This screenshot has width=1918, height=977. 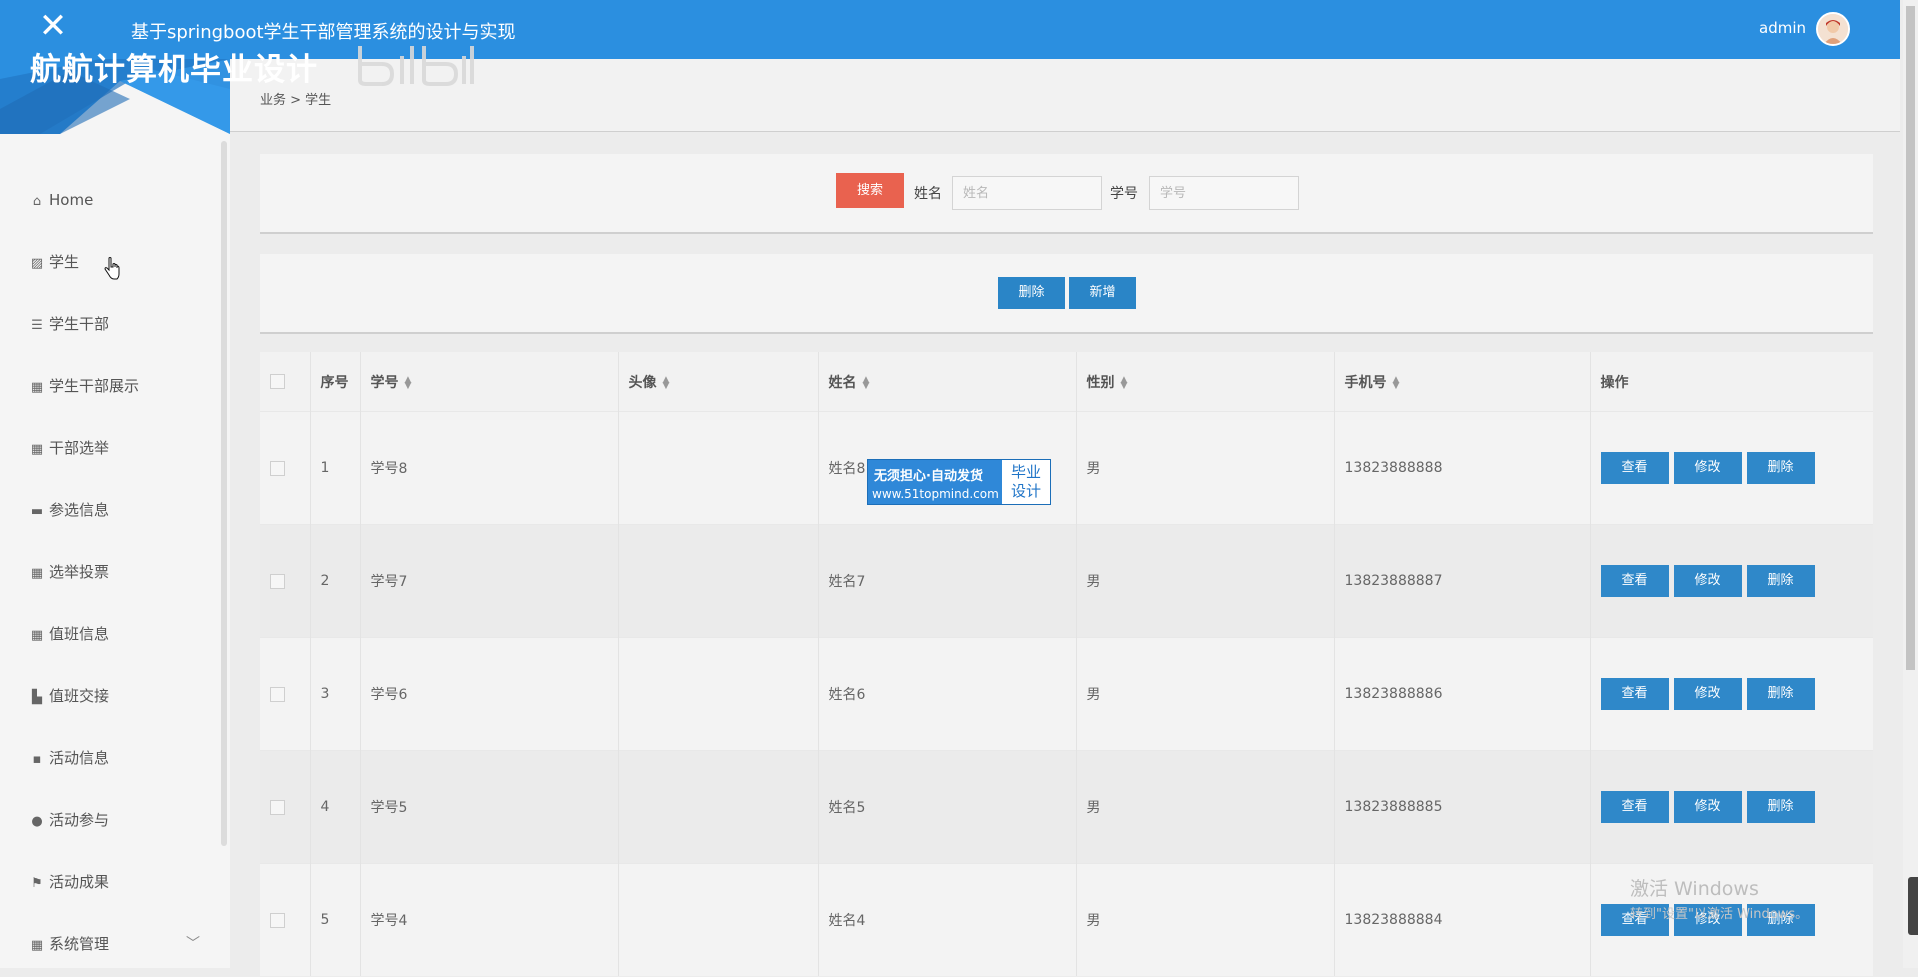 What do you see at coordinates (488, 919) in the screenshot?
I see `cell-student-id: 学号4` at bounding box center [488, 919].